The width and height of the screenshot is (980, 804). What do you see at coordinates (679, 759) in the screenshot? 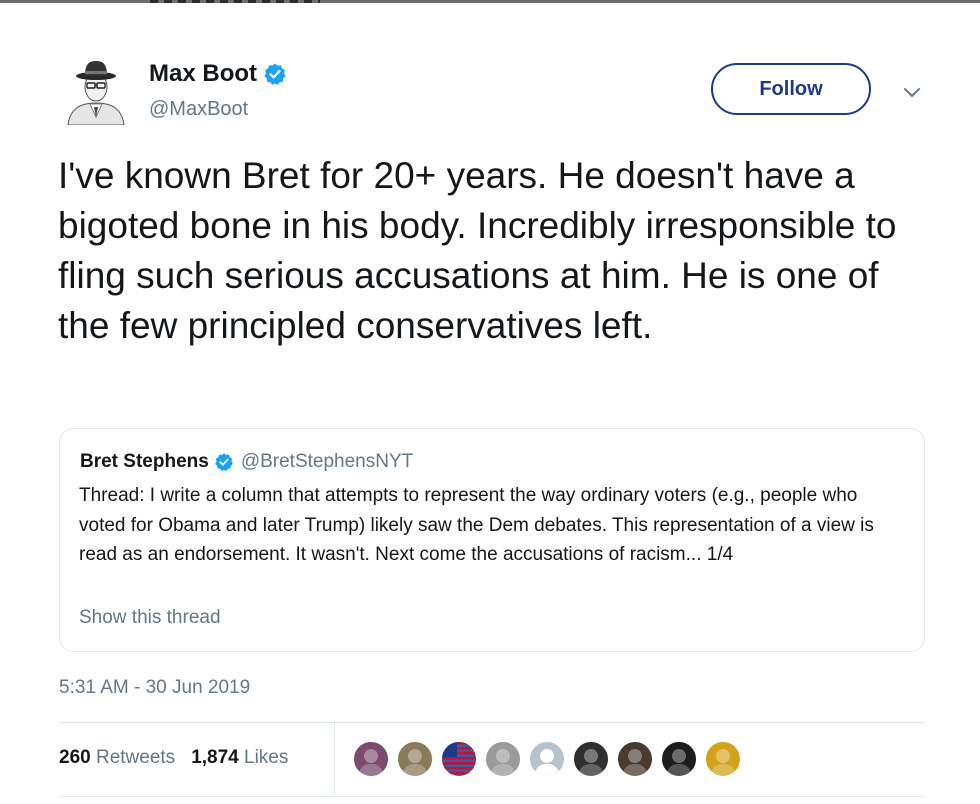
I see `liker-avatar-8-icon` at bounding box center [679, 759].